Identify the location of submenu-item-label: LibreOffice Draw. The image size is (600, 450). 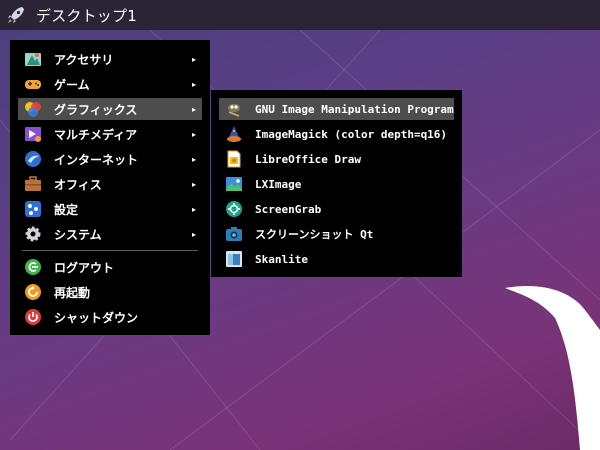
(308, 159).